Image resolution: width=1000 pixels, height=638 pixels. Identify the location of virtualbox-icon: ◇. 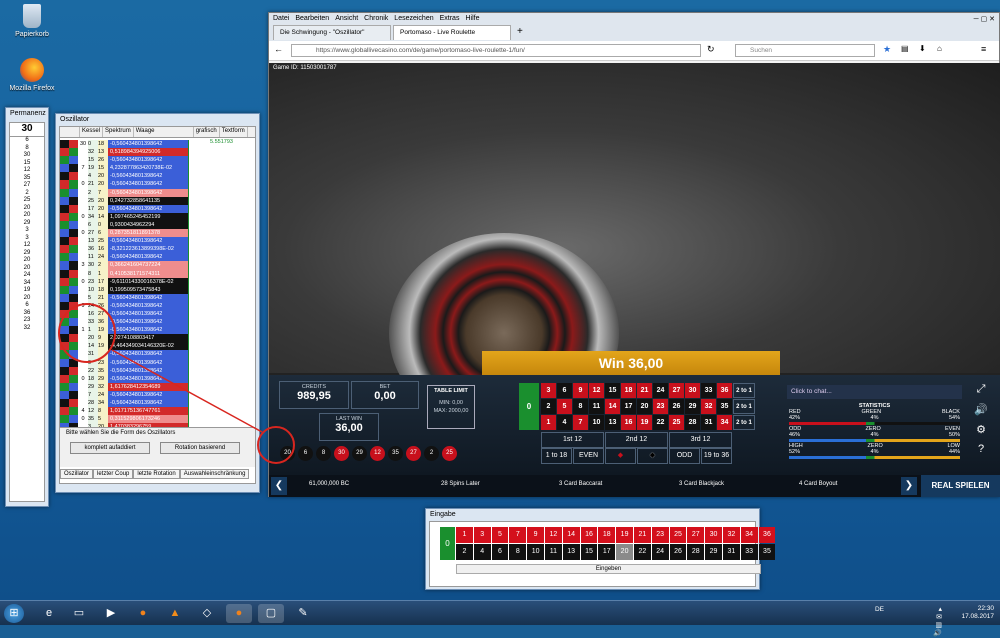
(207, 613).